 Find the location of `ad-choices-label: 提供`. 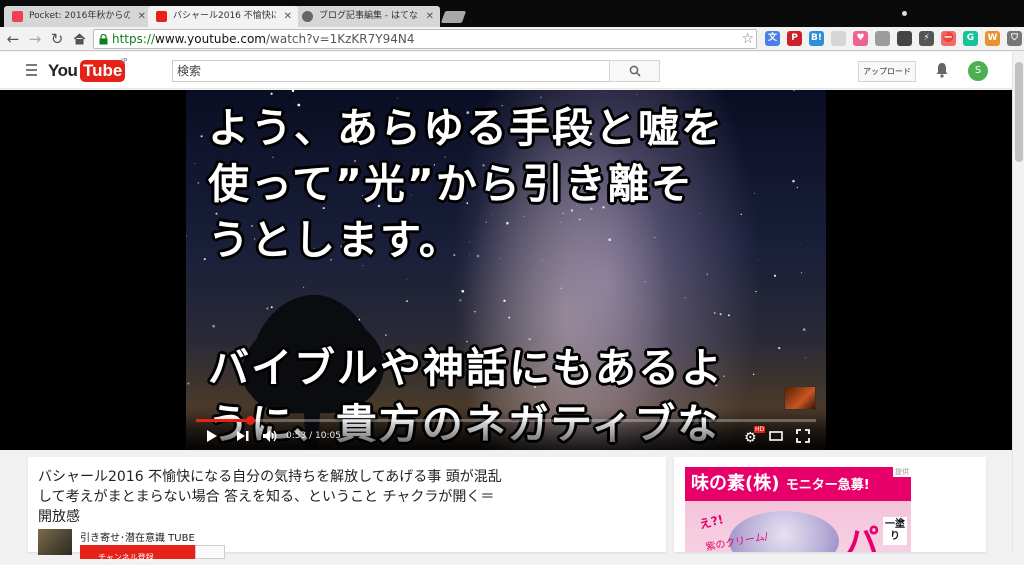

ad-choices-label: 提供 is located at coordinates (902, 472).